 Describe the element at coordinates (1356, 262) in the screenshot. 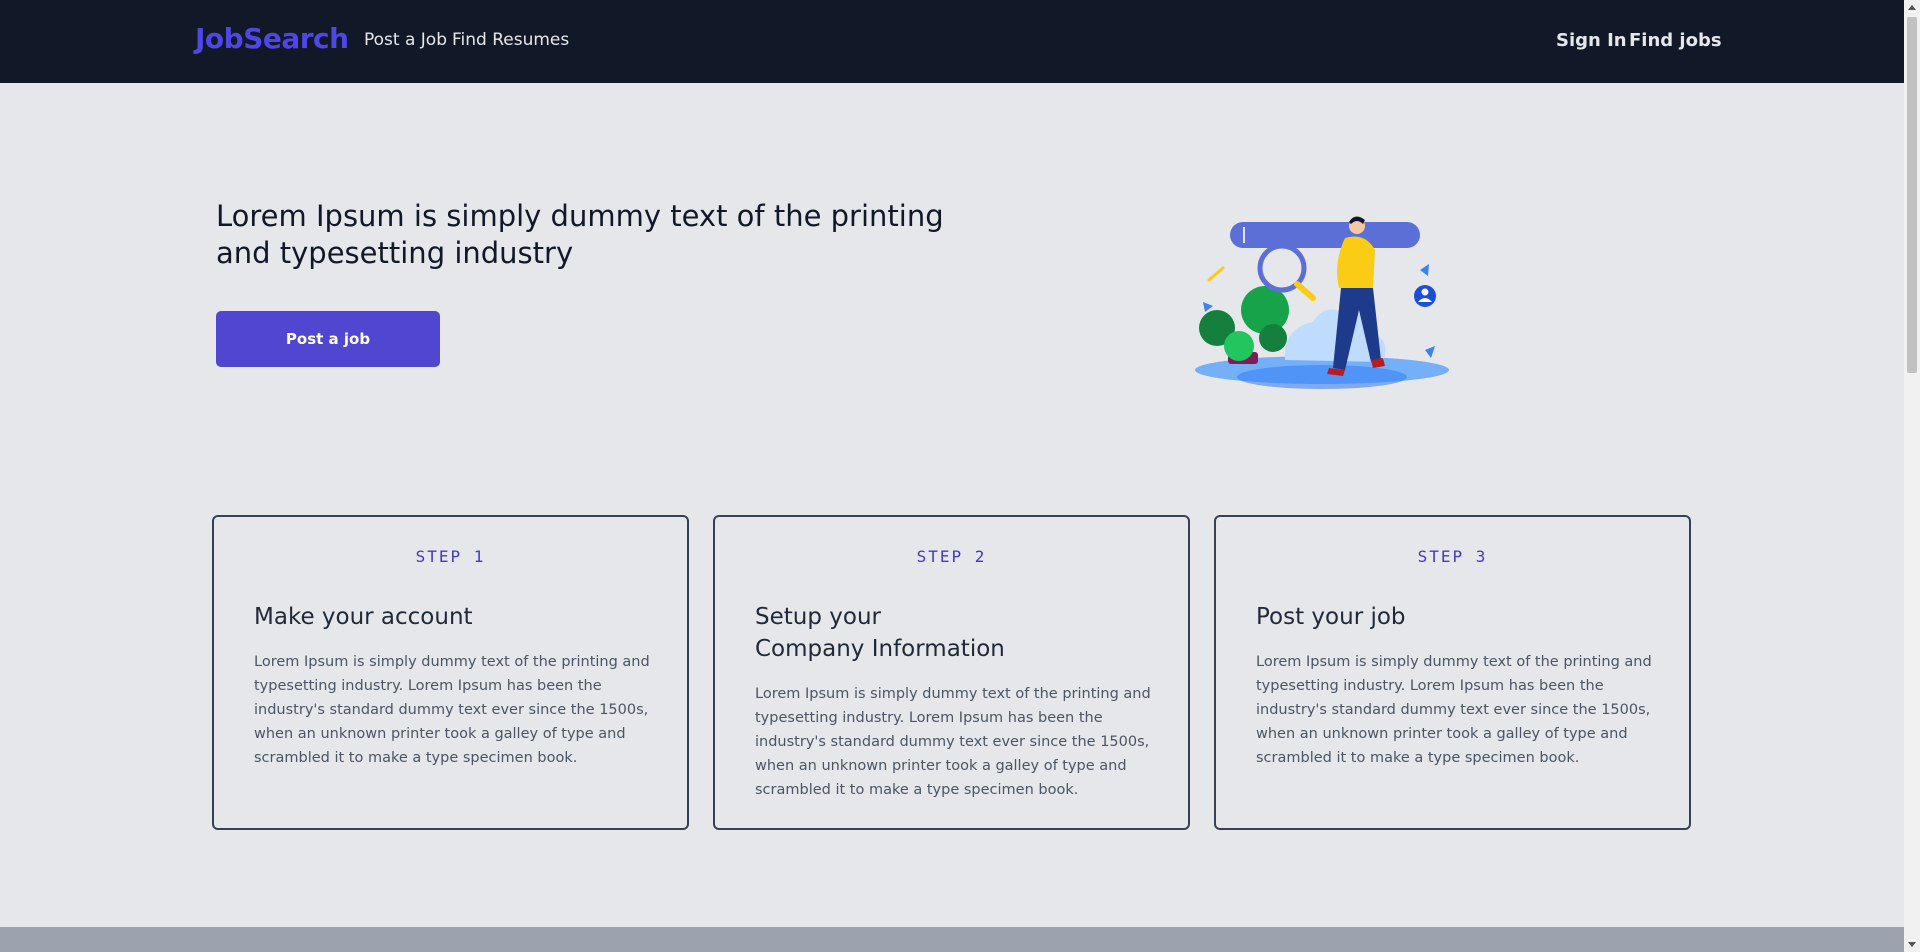

I see `person-body` at that location.